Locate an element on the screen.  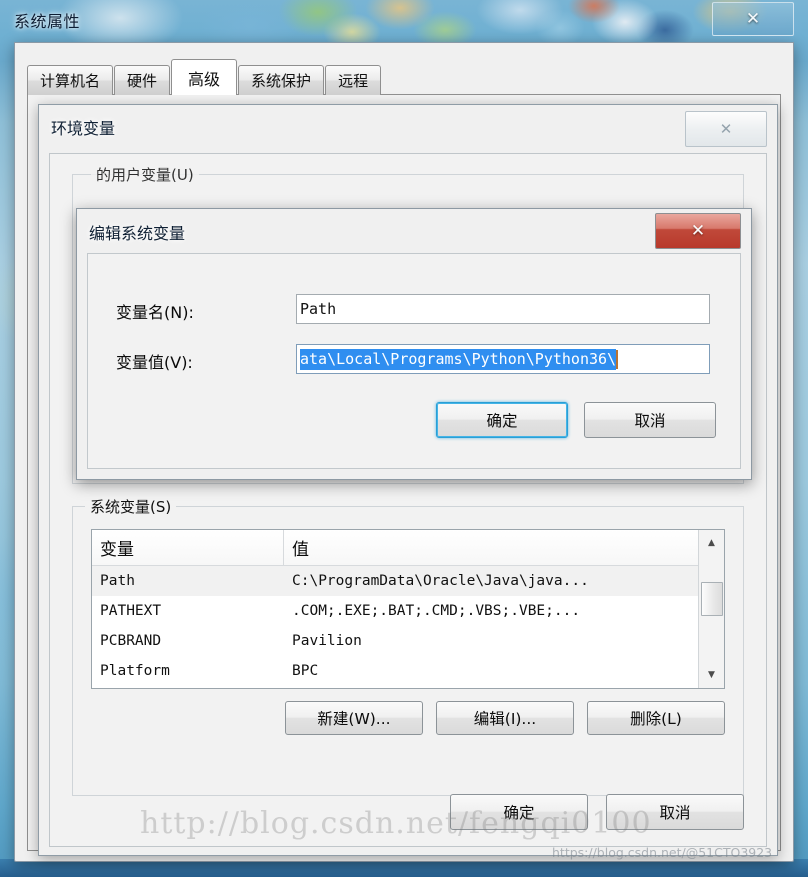
variable-name-cell: Platform is located at coordinates (135, 671).